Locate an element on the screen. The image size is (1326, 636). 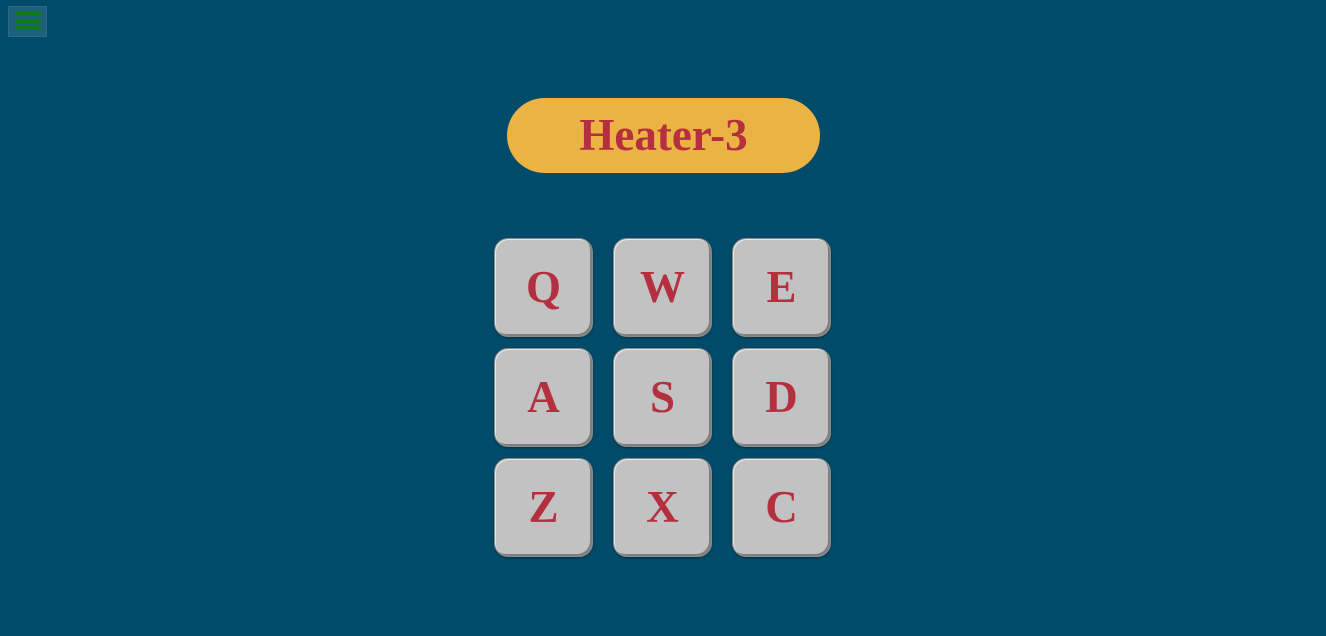
page-title: Heater-3 is located at coordinates (663, 135).